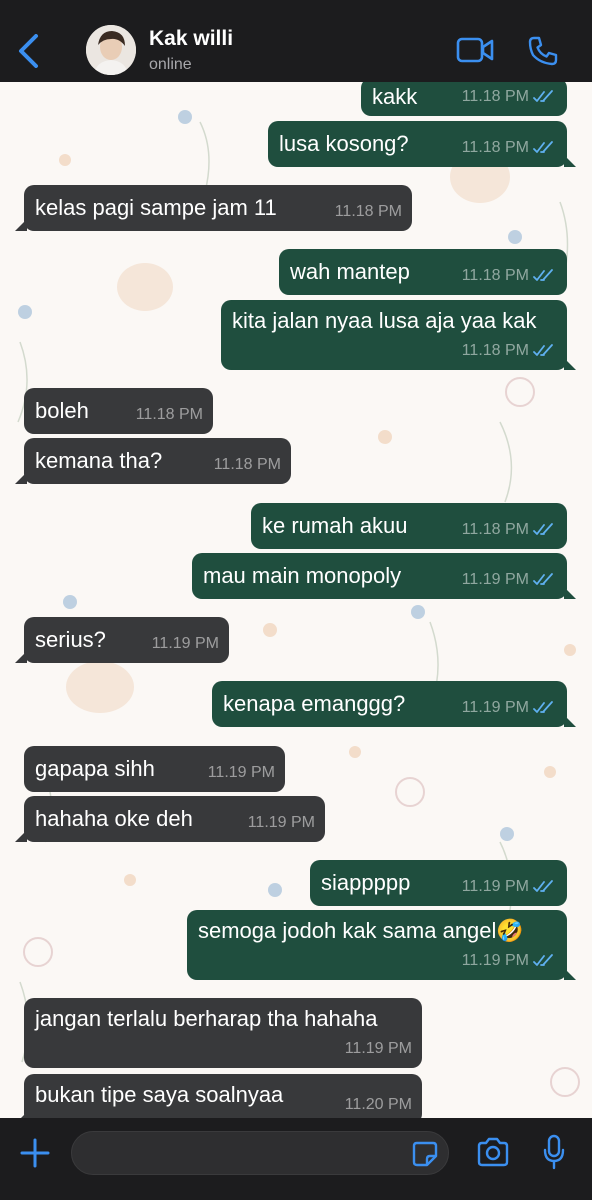 The width and height of the screenshot is (592, 1200). I want to click on outgoing-message-bubble: wah mantep 11.18 PM, so click(423, 272).